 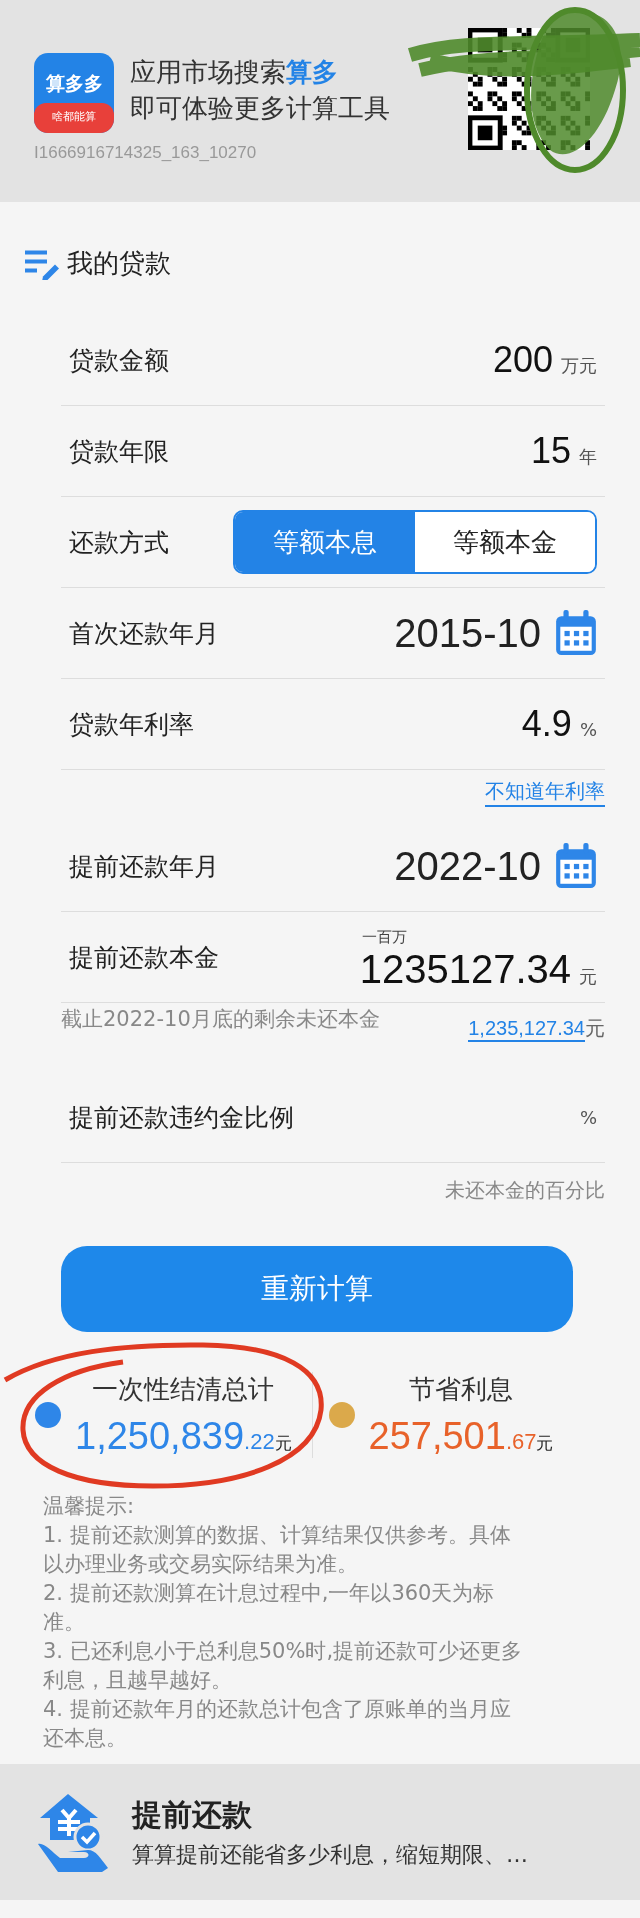 What do you see at coordinates (559, 724) in the screenshot?
I see `value-field: 4.9 %` at bounding box center [559, 724].